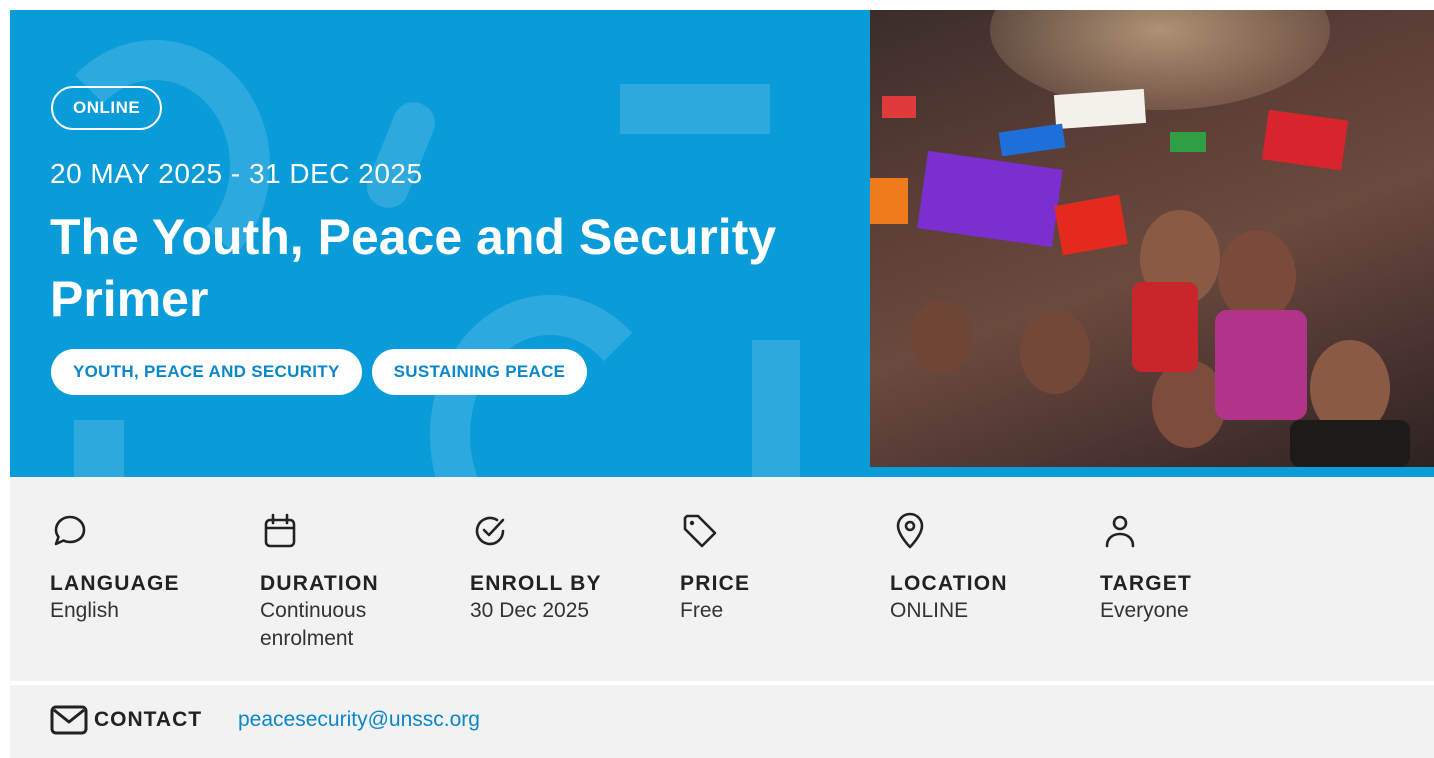  What do you see at coordinates (1160, 60) in the screenshot?
I see `photo-glow` at bounding box center [1160, 60].